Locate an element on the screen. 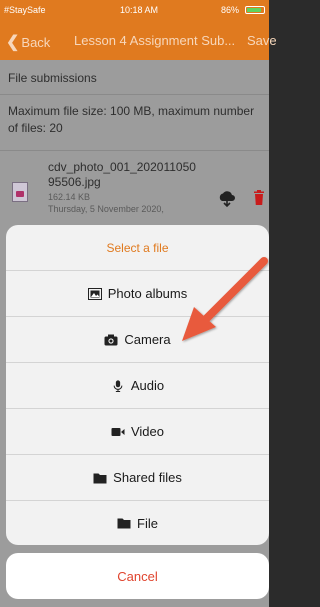 The height and width of the screenshot is (607, 320). file-name: cdv_photo_001_202011050 95506.jpg is located at coordinates (122, 174).